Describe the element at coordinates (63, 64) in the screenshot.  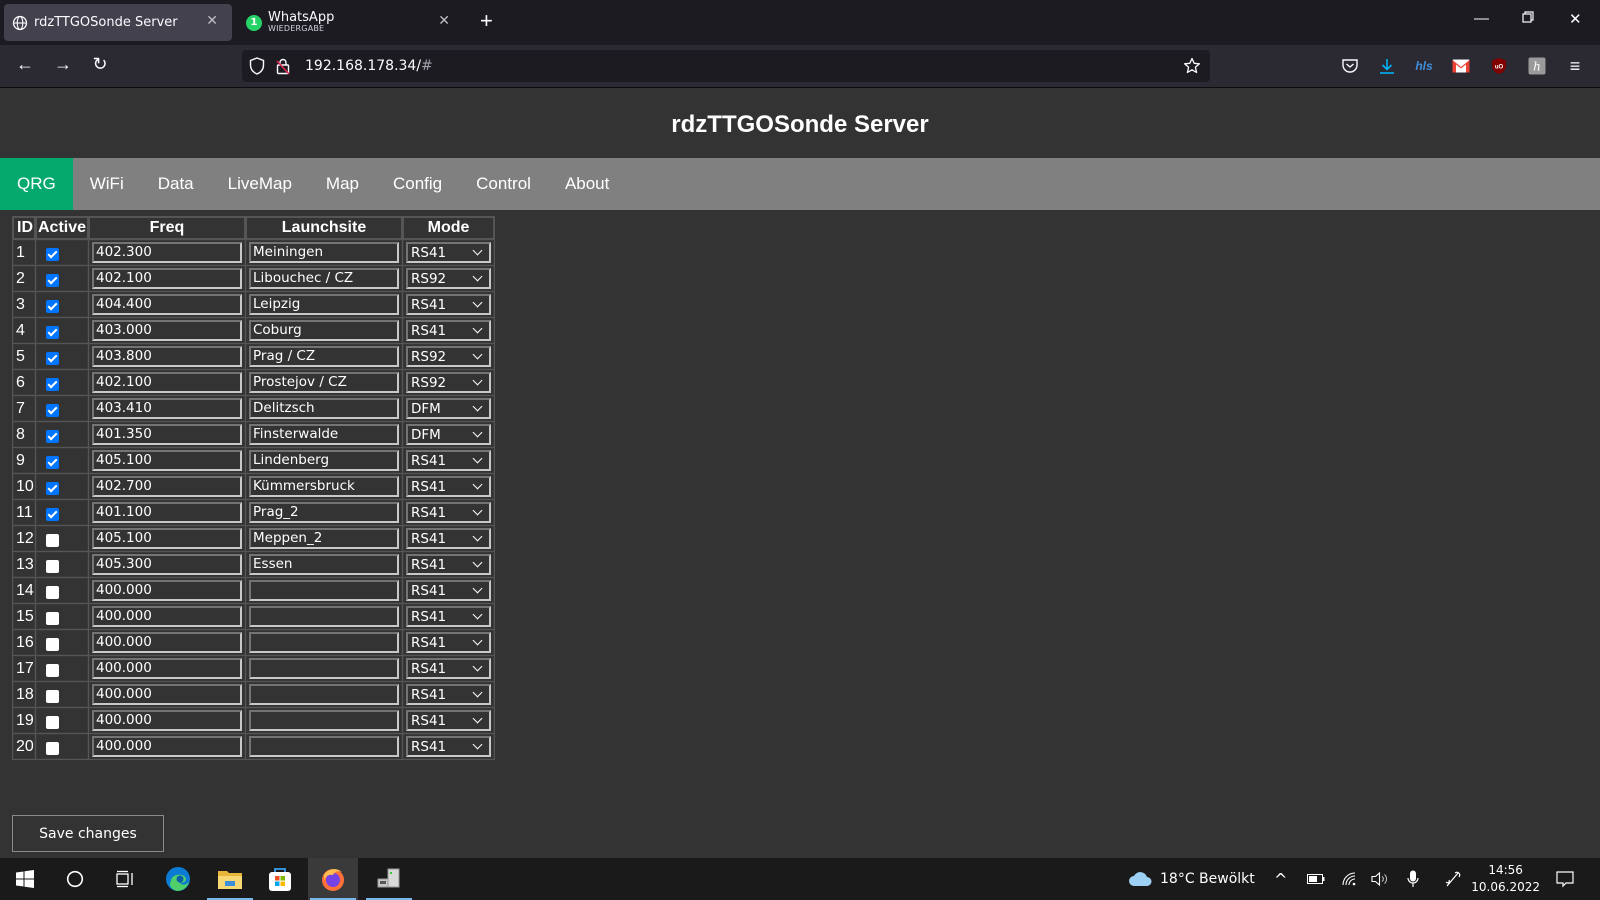
I see `forward-icon: →` at that location.